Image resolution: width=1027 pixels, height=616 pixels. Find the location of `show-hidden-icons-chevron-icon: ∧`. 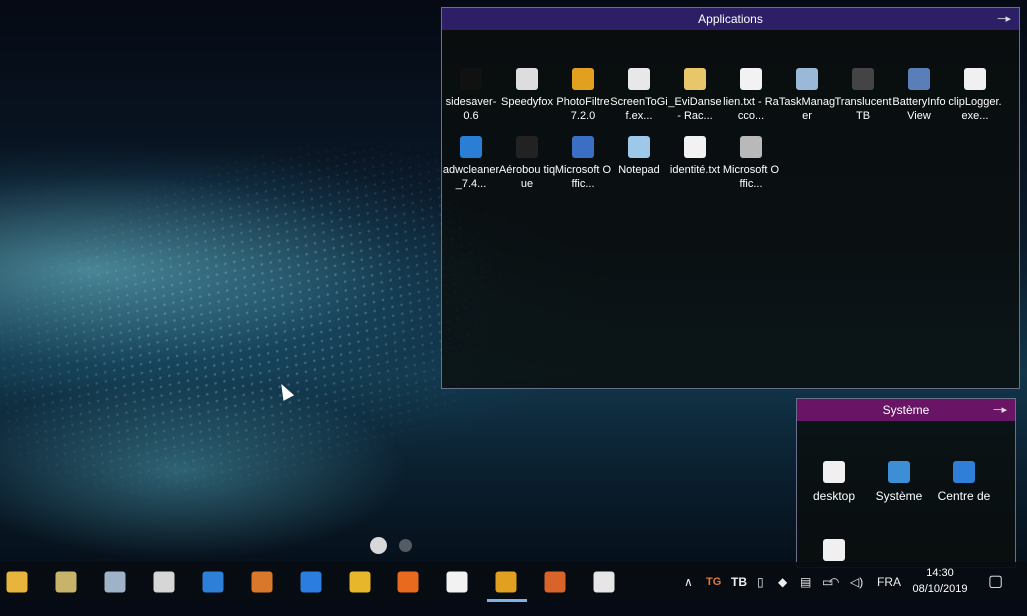

show-hidden-icons-chevron-icon: ∧ is located at coordinates (688, 582).